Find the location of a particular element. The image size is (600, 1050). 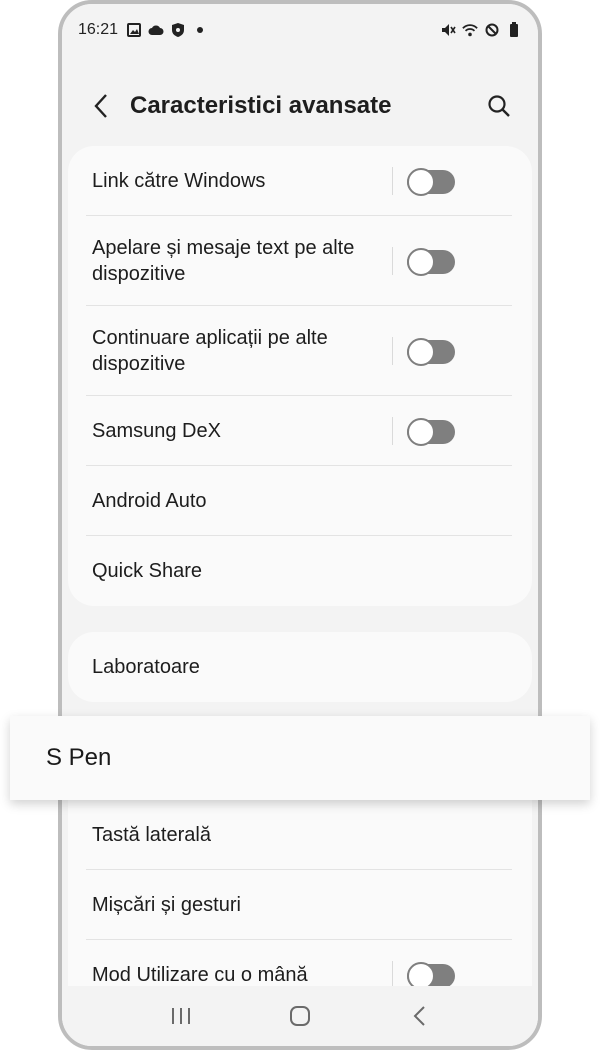

link-windows-toggle is located at coordinates (431, 182).